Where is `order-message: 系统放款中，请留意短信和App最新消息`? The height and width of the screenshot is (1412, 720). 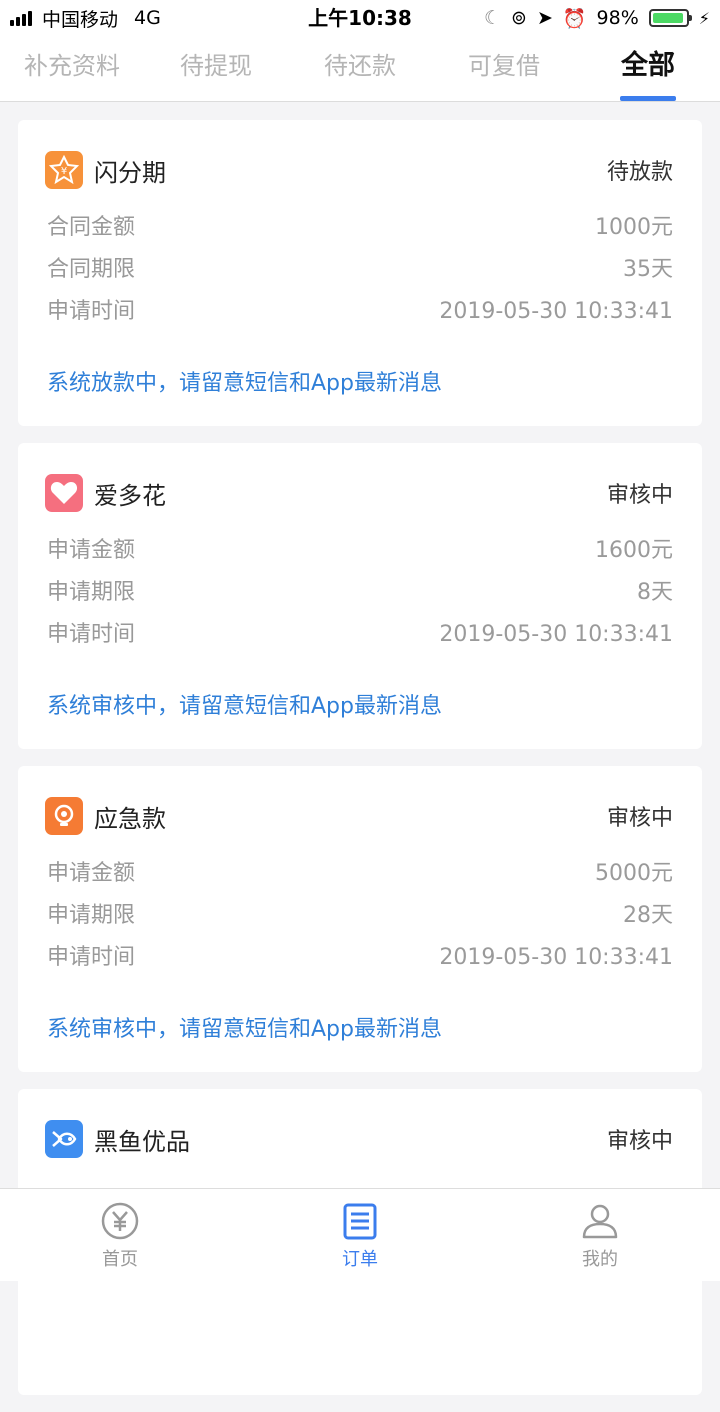
order-message: 系统放款中，请留意短信和App最新消息 is located at coordinates (244, 383).